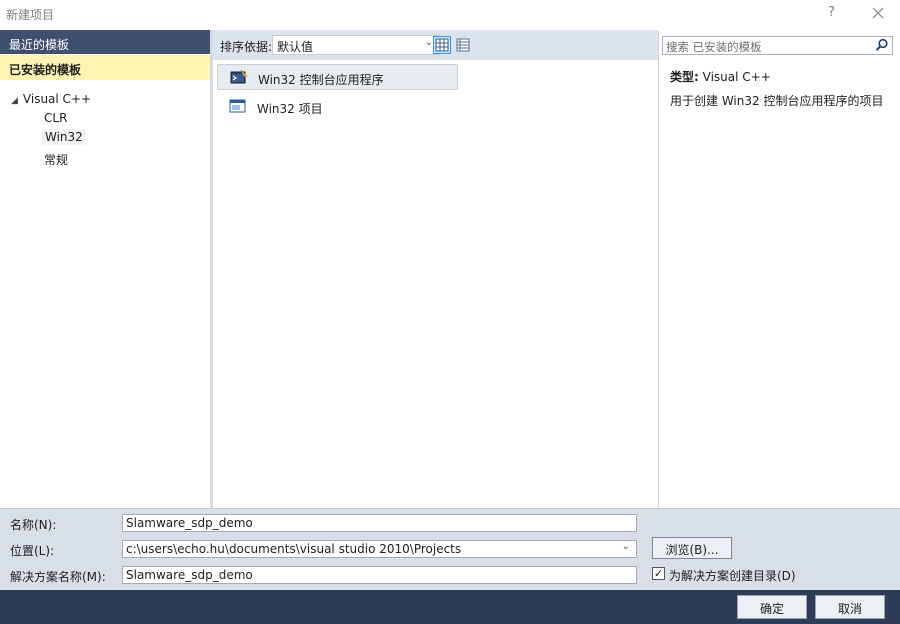 This screenshot has height=624, width=900. What do you see at coordinates (321, 80) in the screenshot?
I see `template-name: Win32 控制台应用程序` at bounding box center [321, 80].